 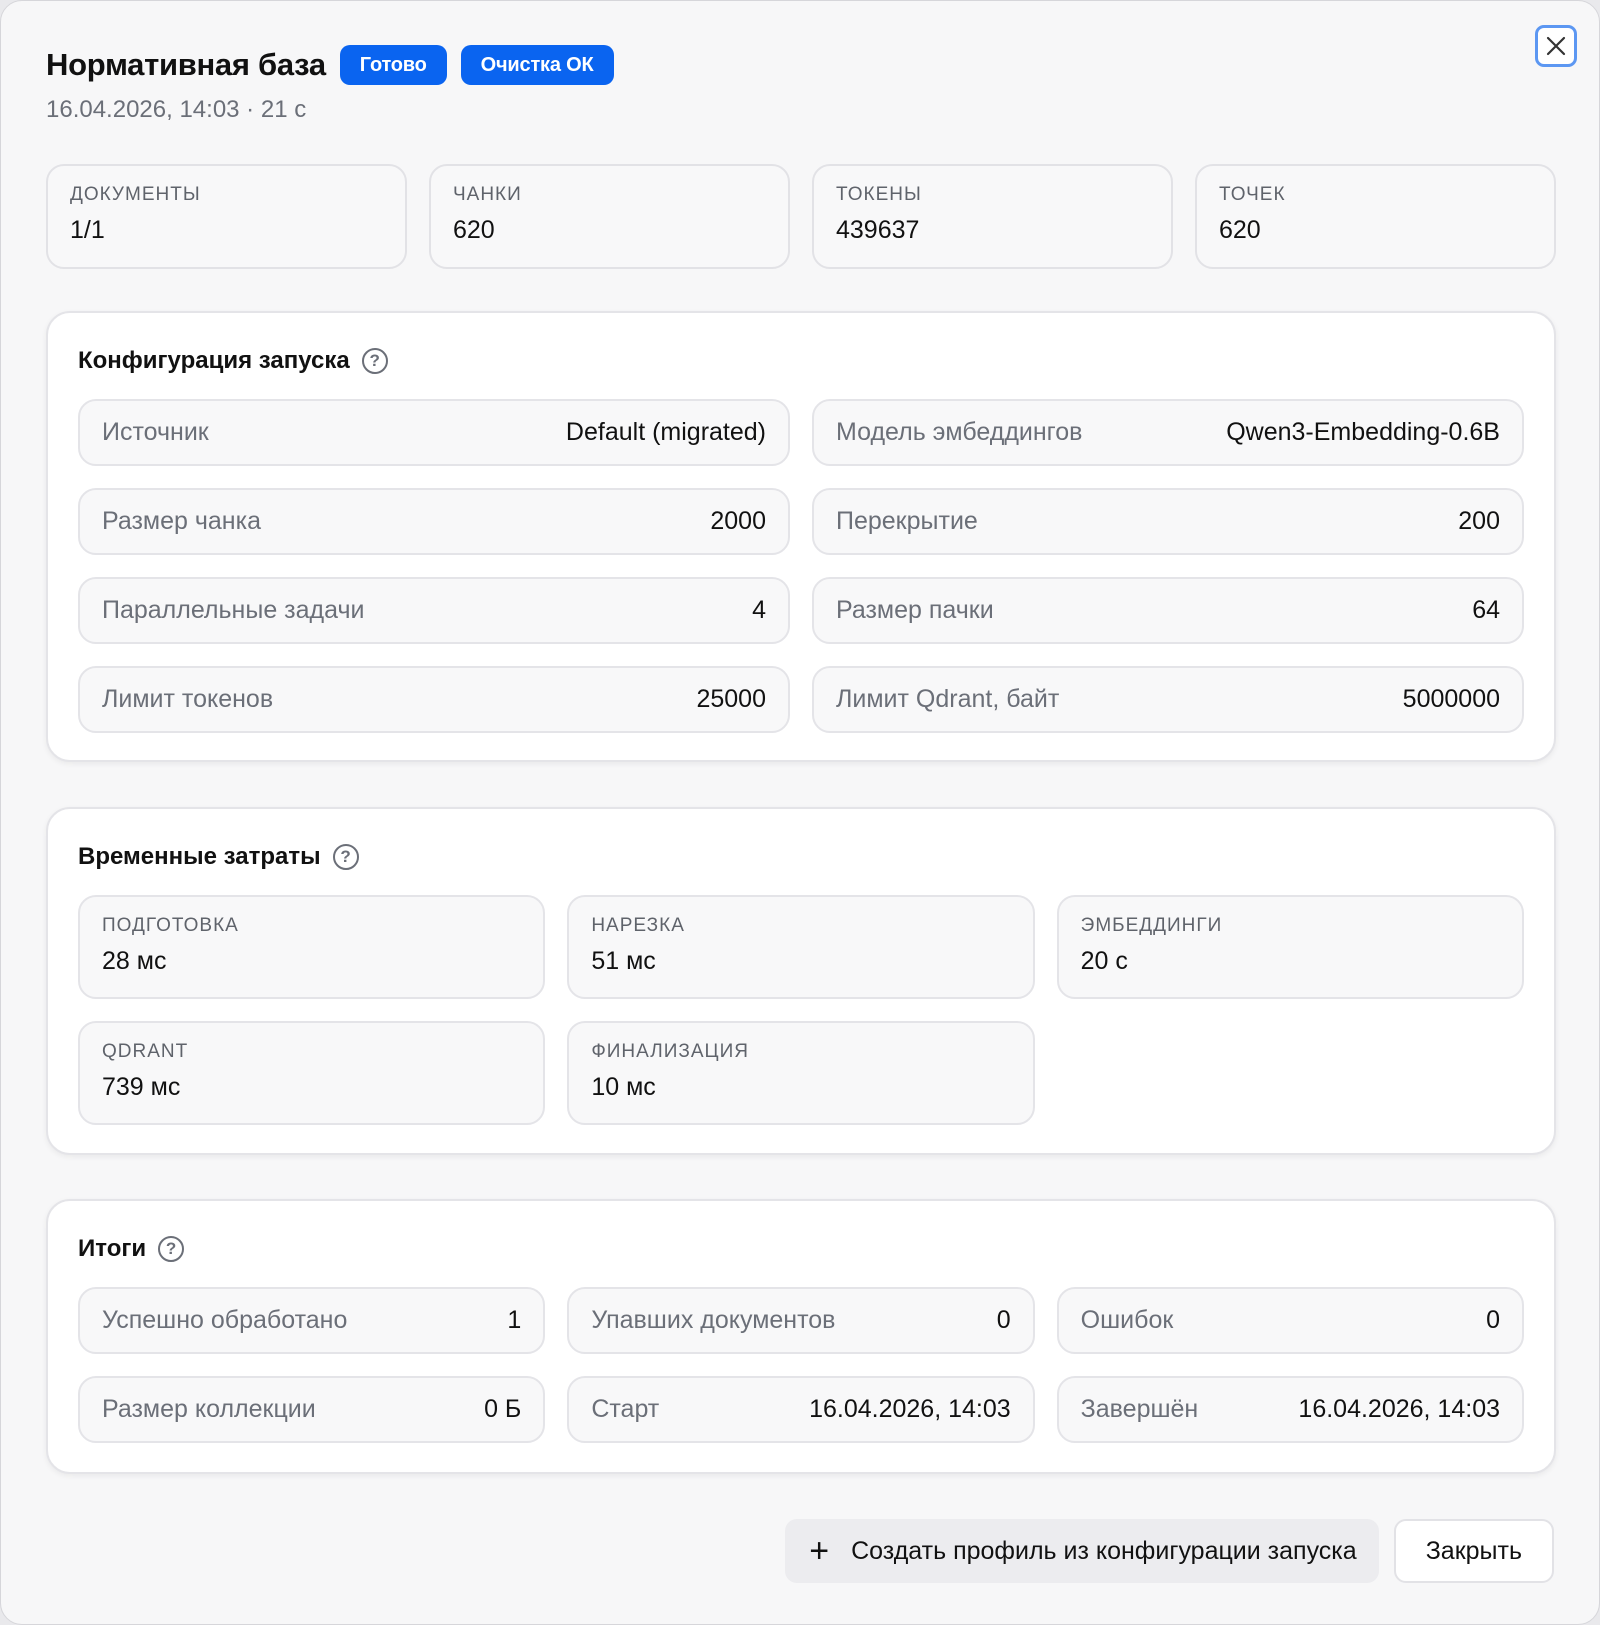 What do you see at coordinates (186, 64) in the screenshot?
I see `page-title: Нормативная база` at bounding box center [186, 64].